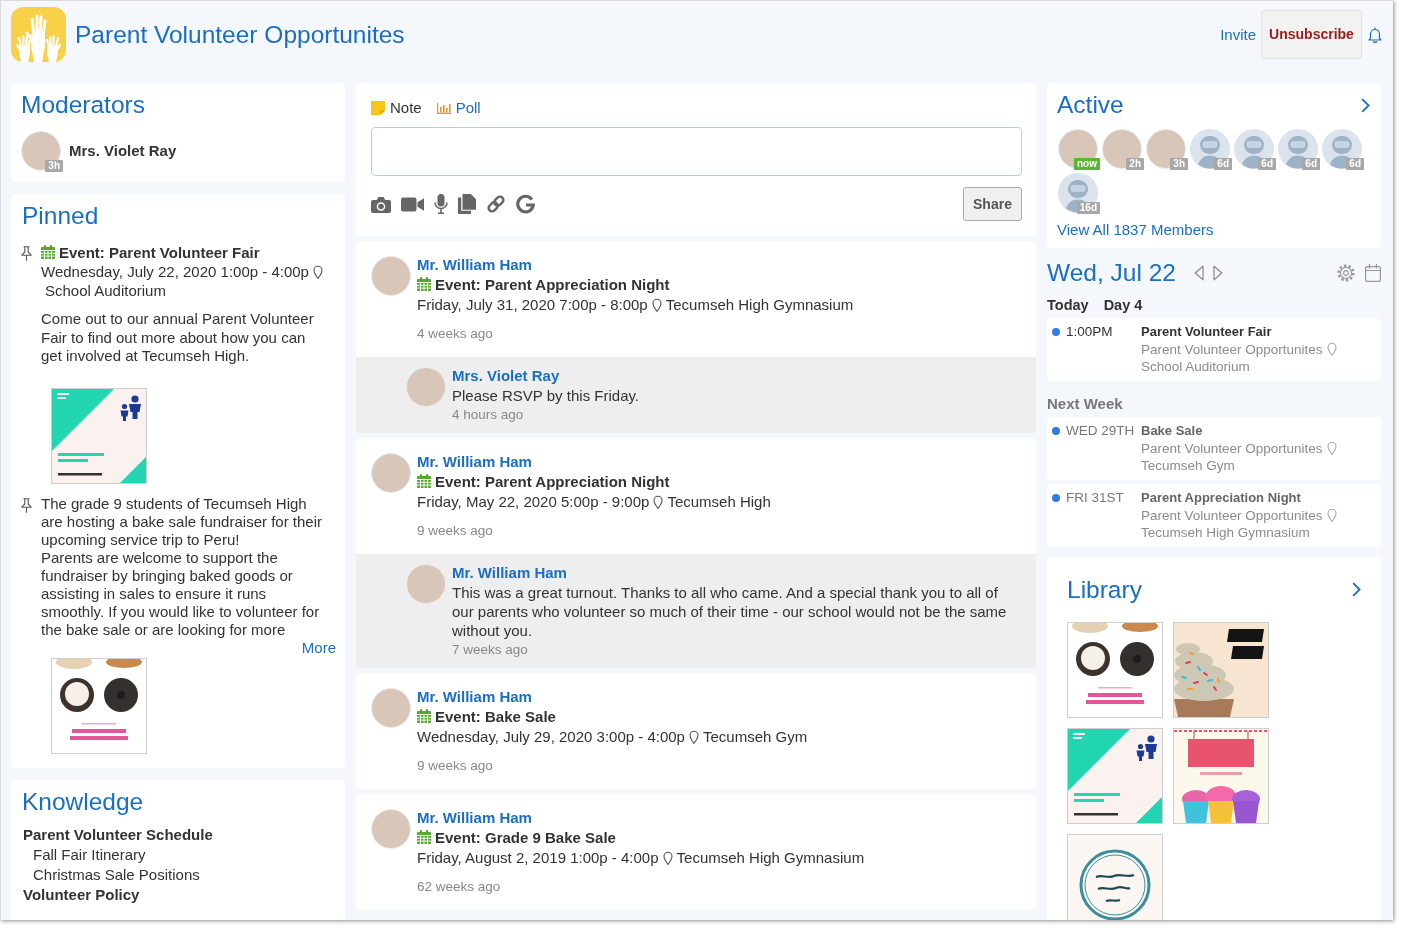  What do you see at coordinates (396, 108) in the screenshot?
I see `composer-tab: Note` at bounding box center [396, 108].